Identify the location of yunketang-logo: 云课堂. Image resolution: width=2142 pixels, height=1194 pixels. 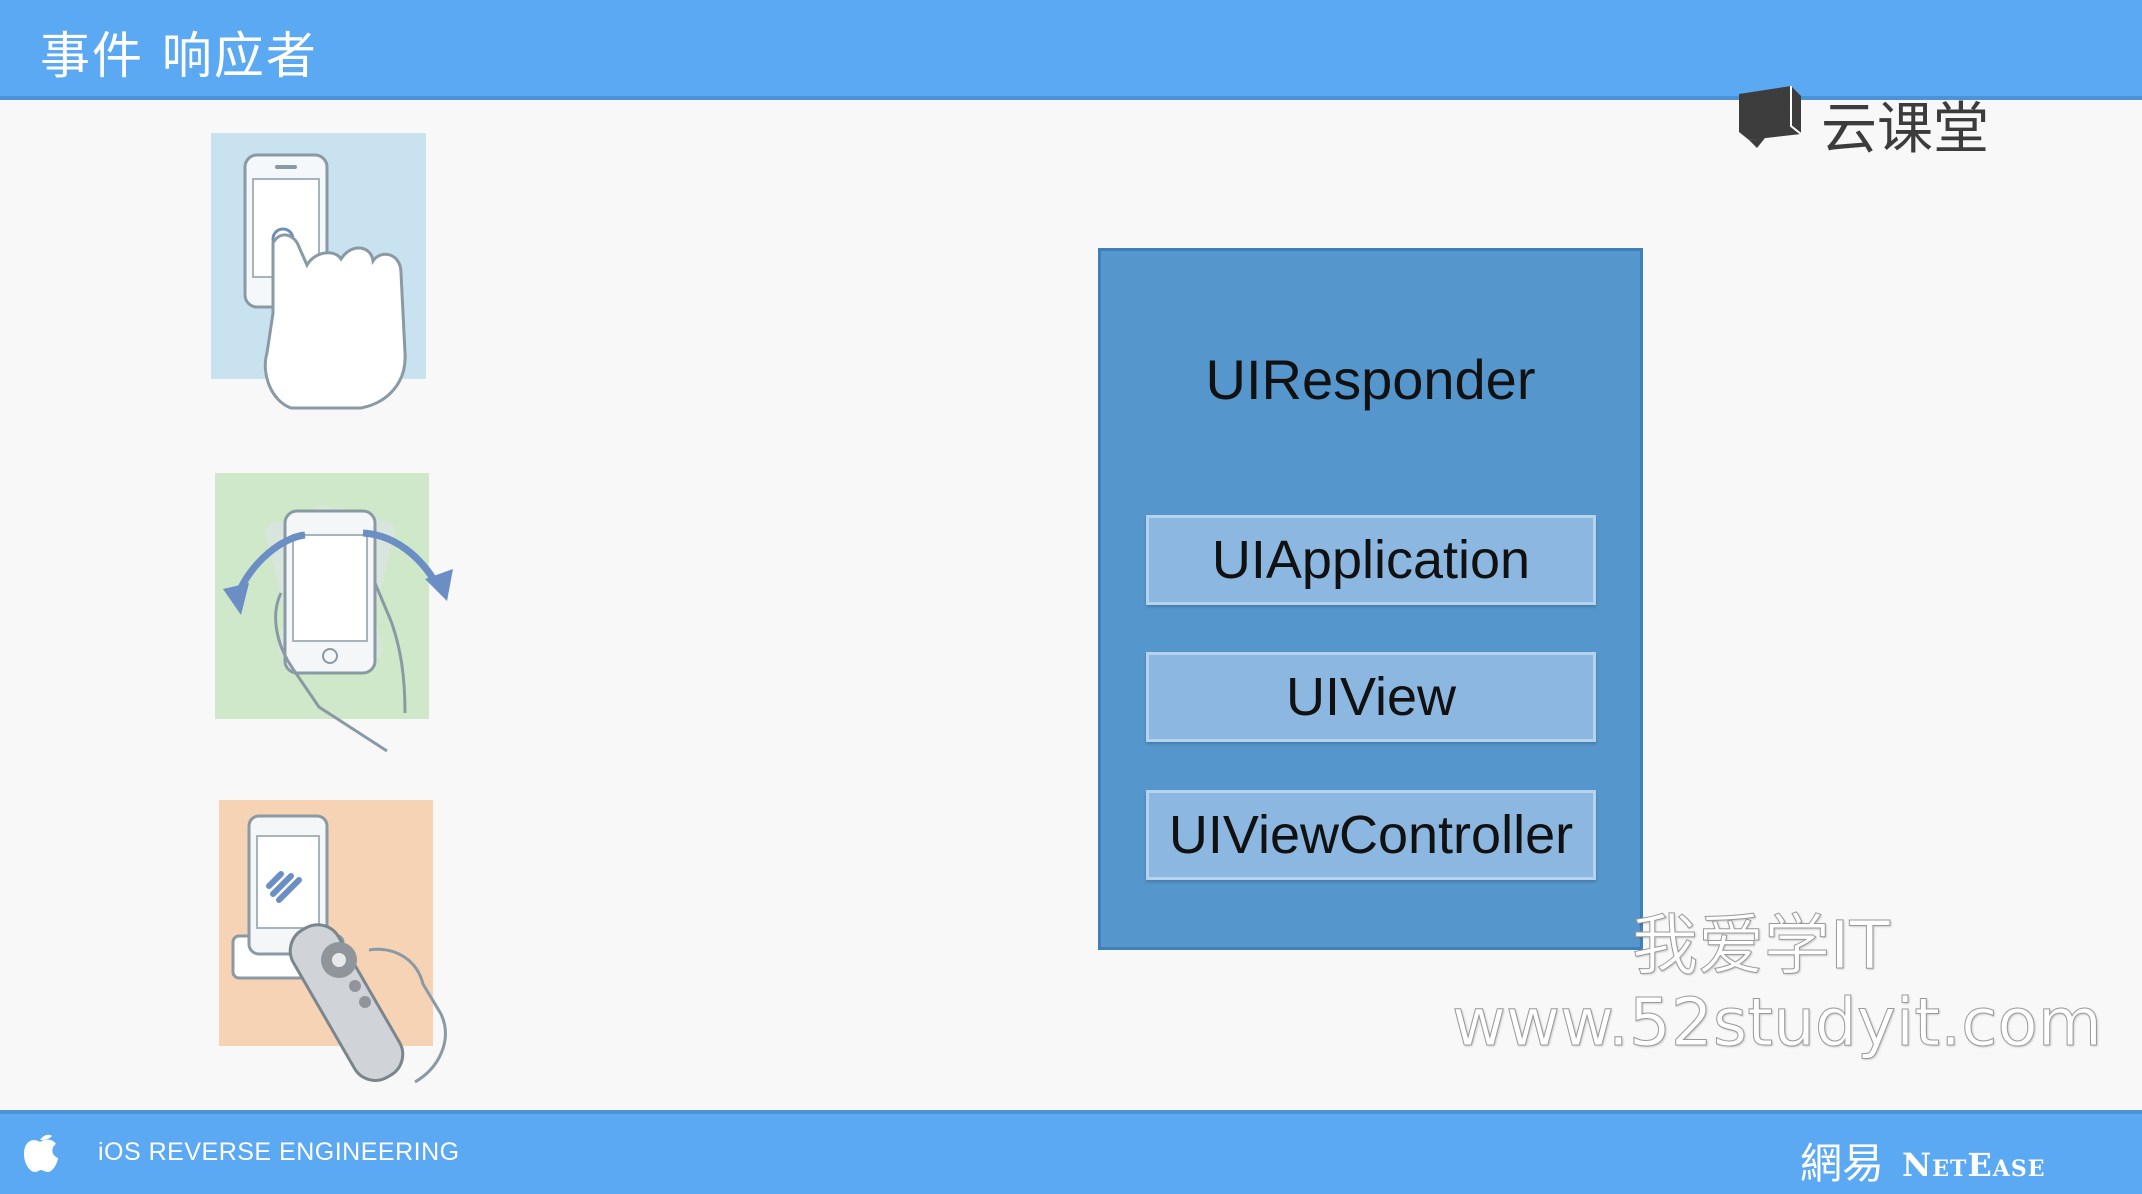
(1870, 121).